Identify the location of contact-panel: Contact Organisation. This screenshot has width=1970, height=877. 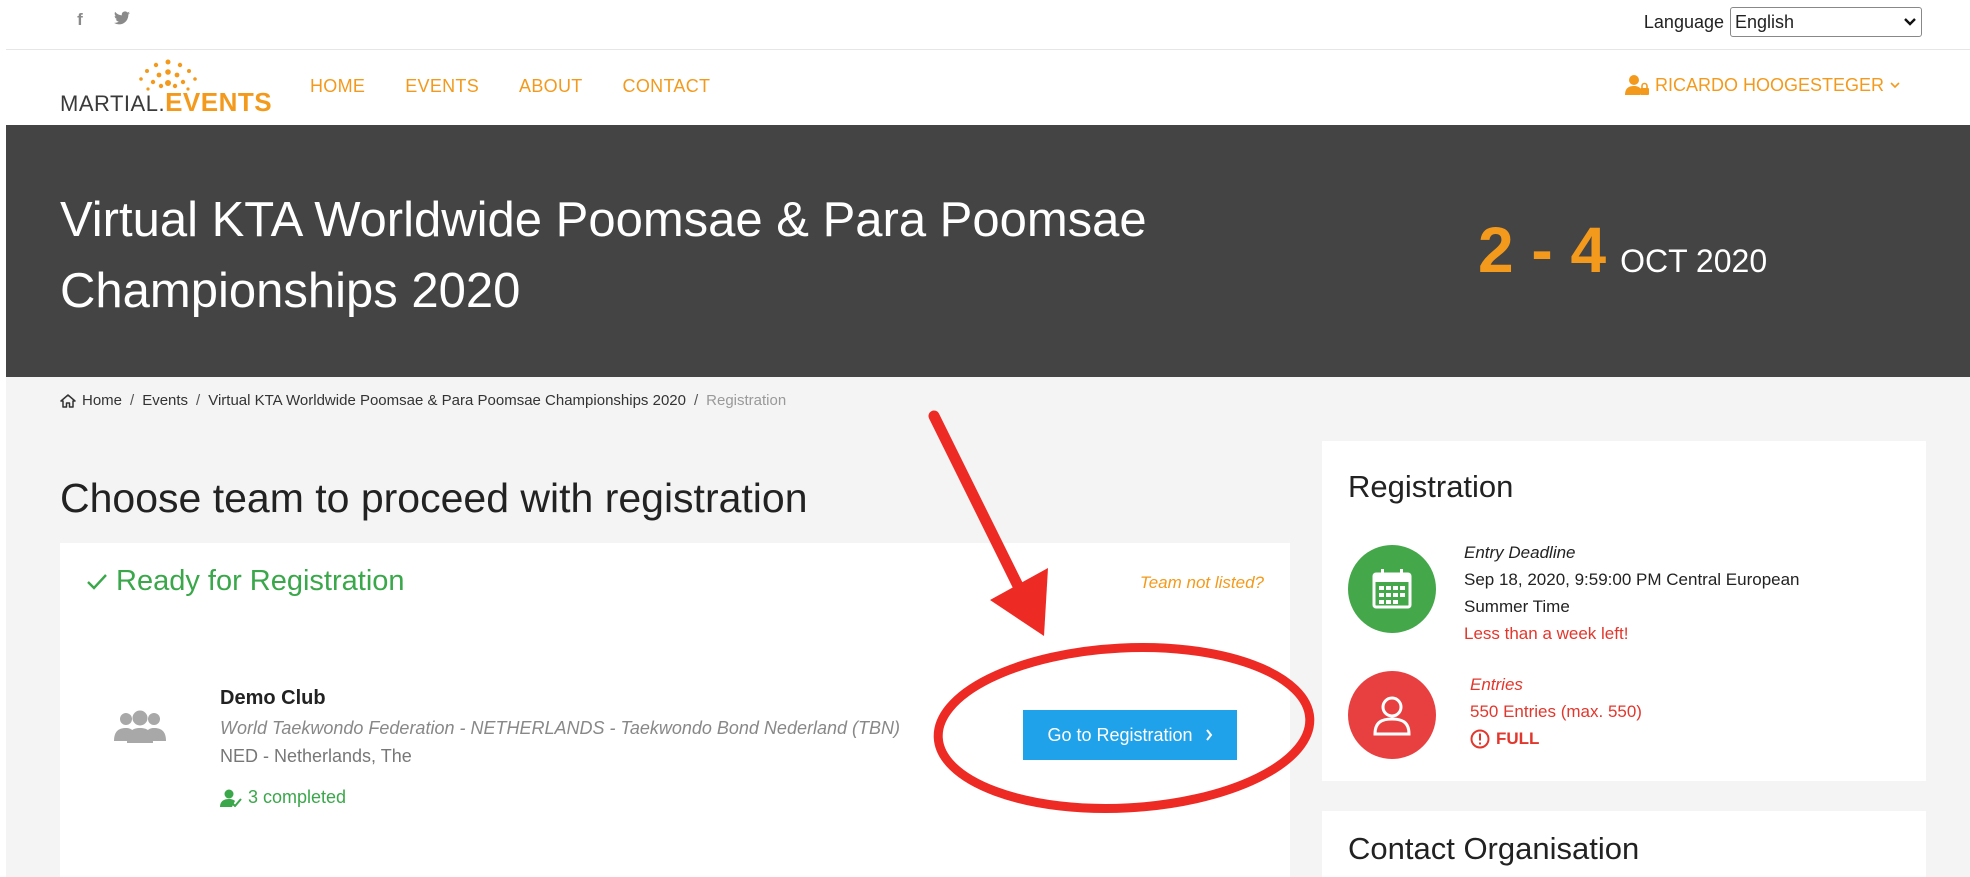
(1624, 844).